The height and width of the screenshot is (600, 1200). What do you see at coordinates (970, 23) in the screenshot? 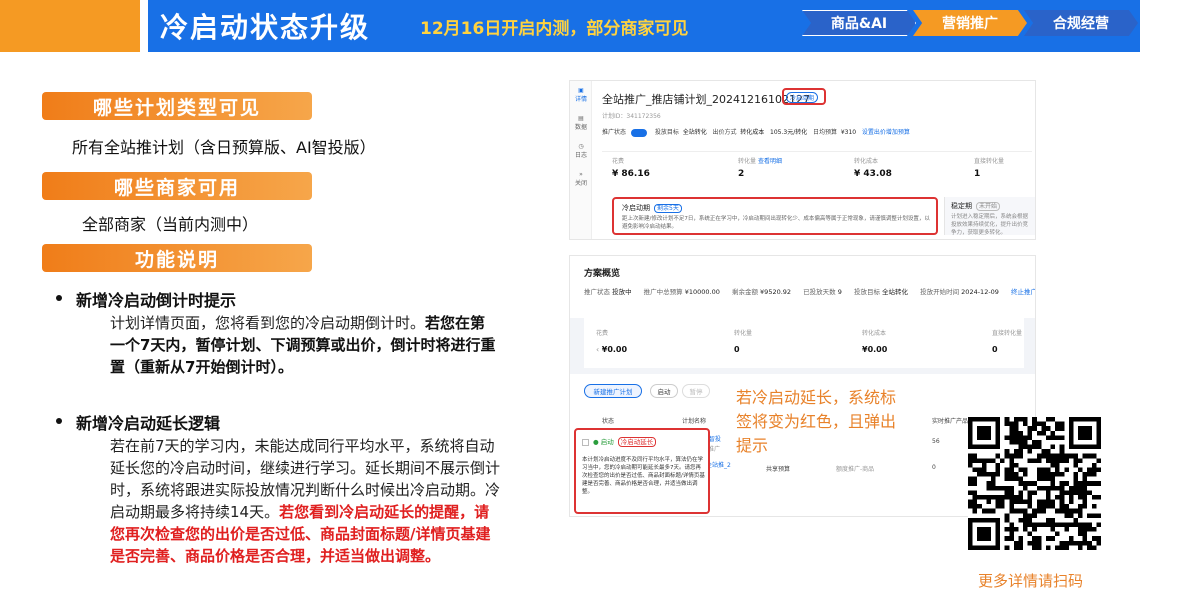
I see `nav-item-marketing: 营销推广` at bounding box center [970, 23].